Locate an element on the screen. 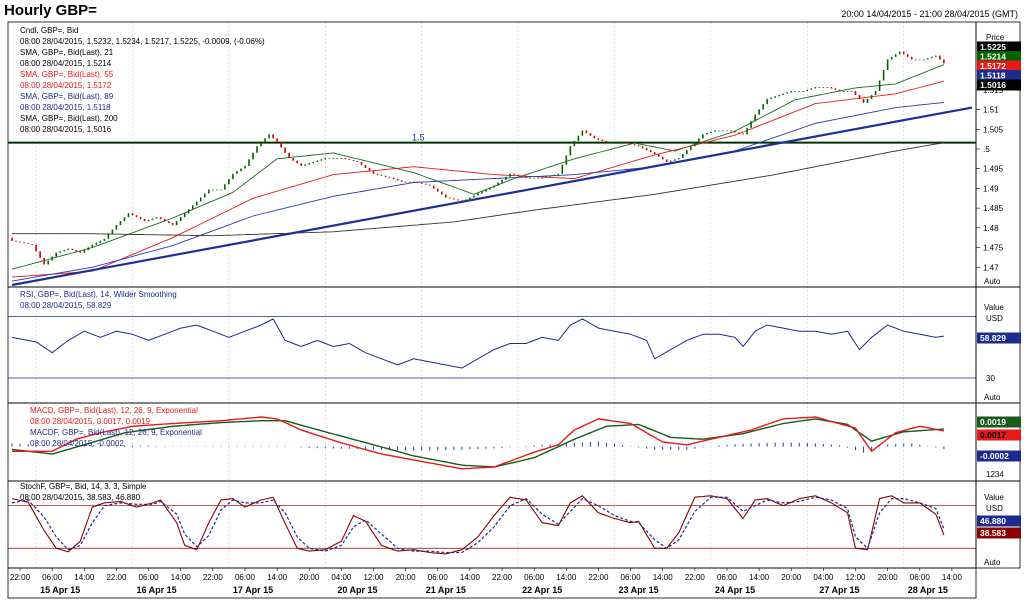 Image resolution: width=1024 pixels, height=610 pixels. x-hour-label: 22:00 is located at coordinates (116, 577).